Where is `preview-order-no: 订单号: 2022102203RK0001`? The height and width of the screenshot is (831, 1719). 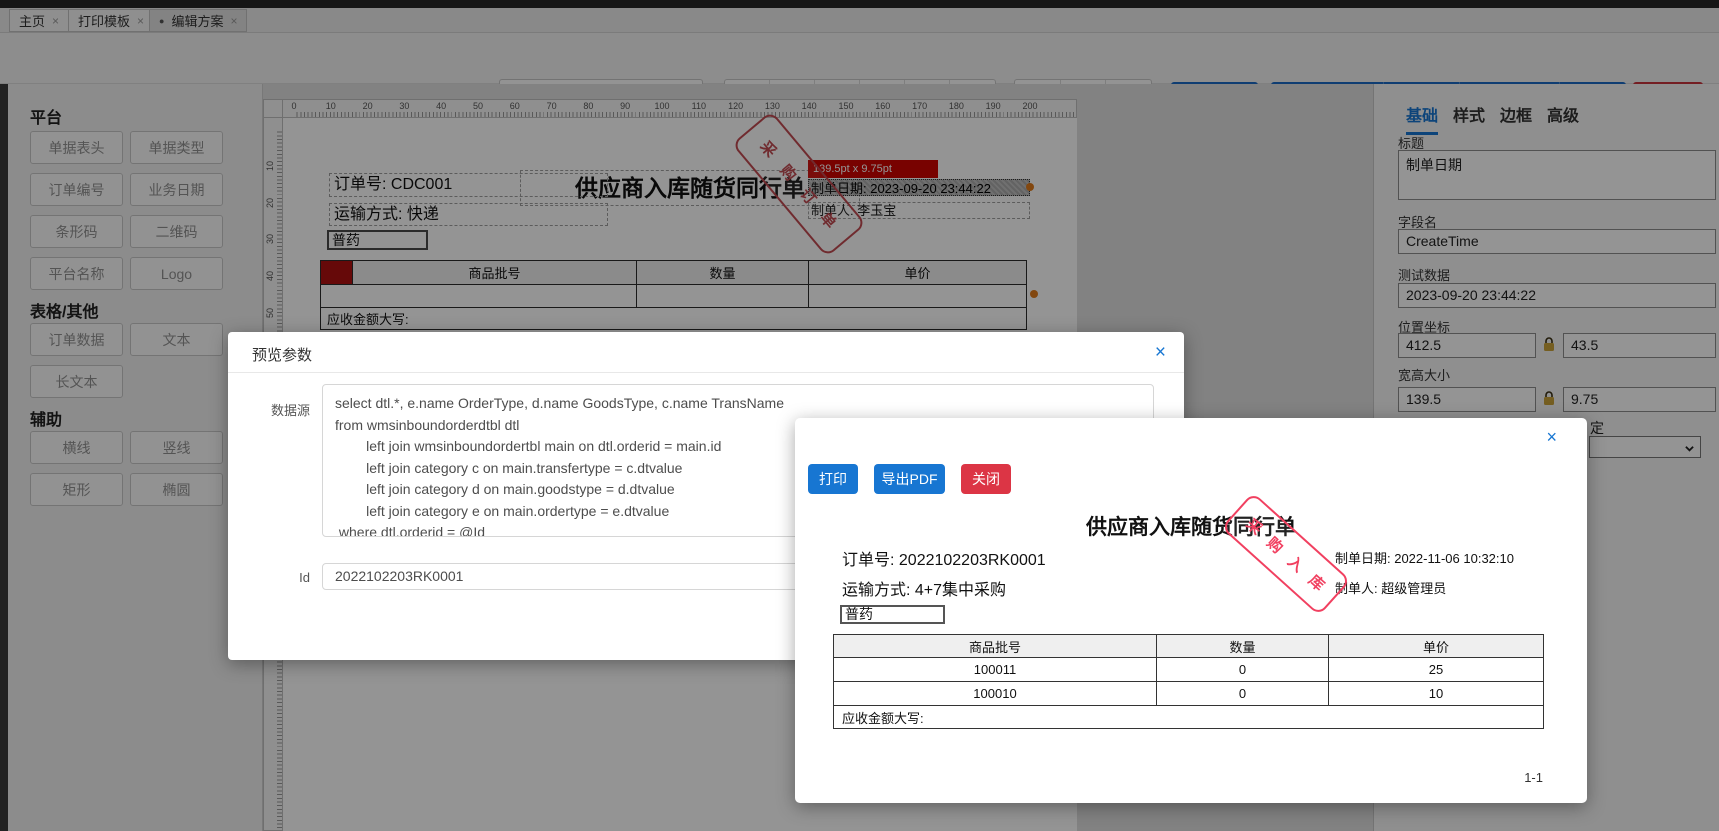
preview-order-no: 订单号: 2022102203RK0001 is located at coordinates (944, 560).